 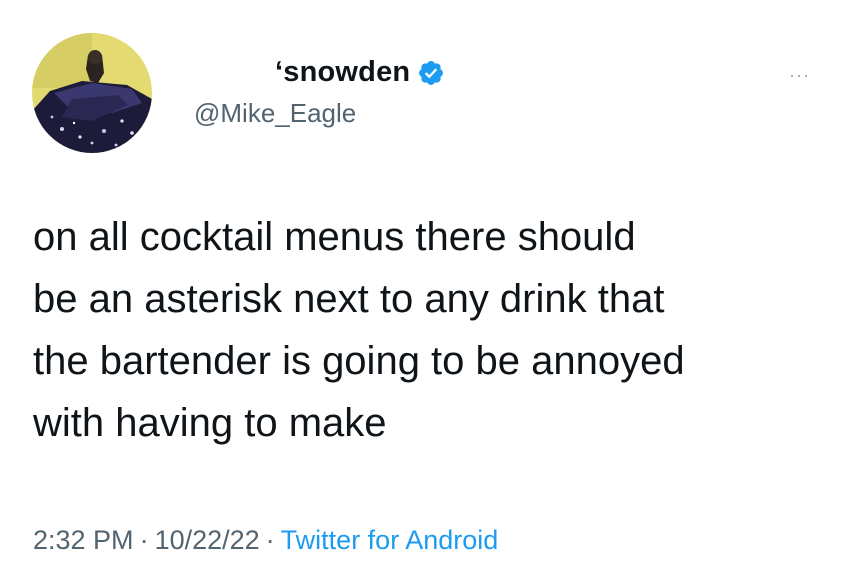 I want to click on tweet-time: 2:32 PM, so click(x=83, y=540).